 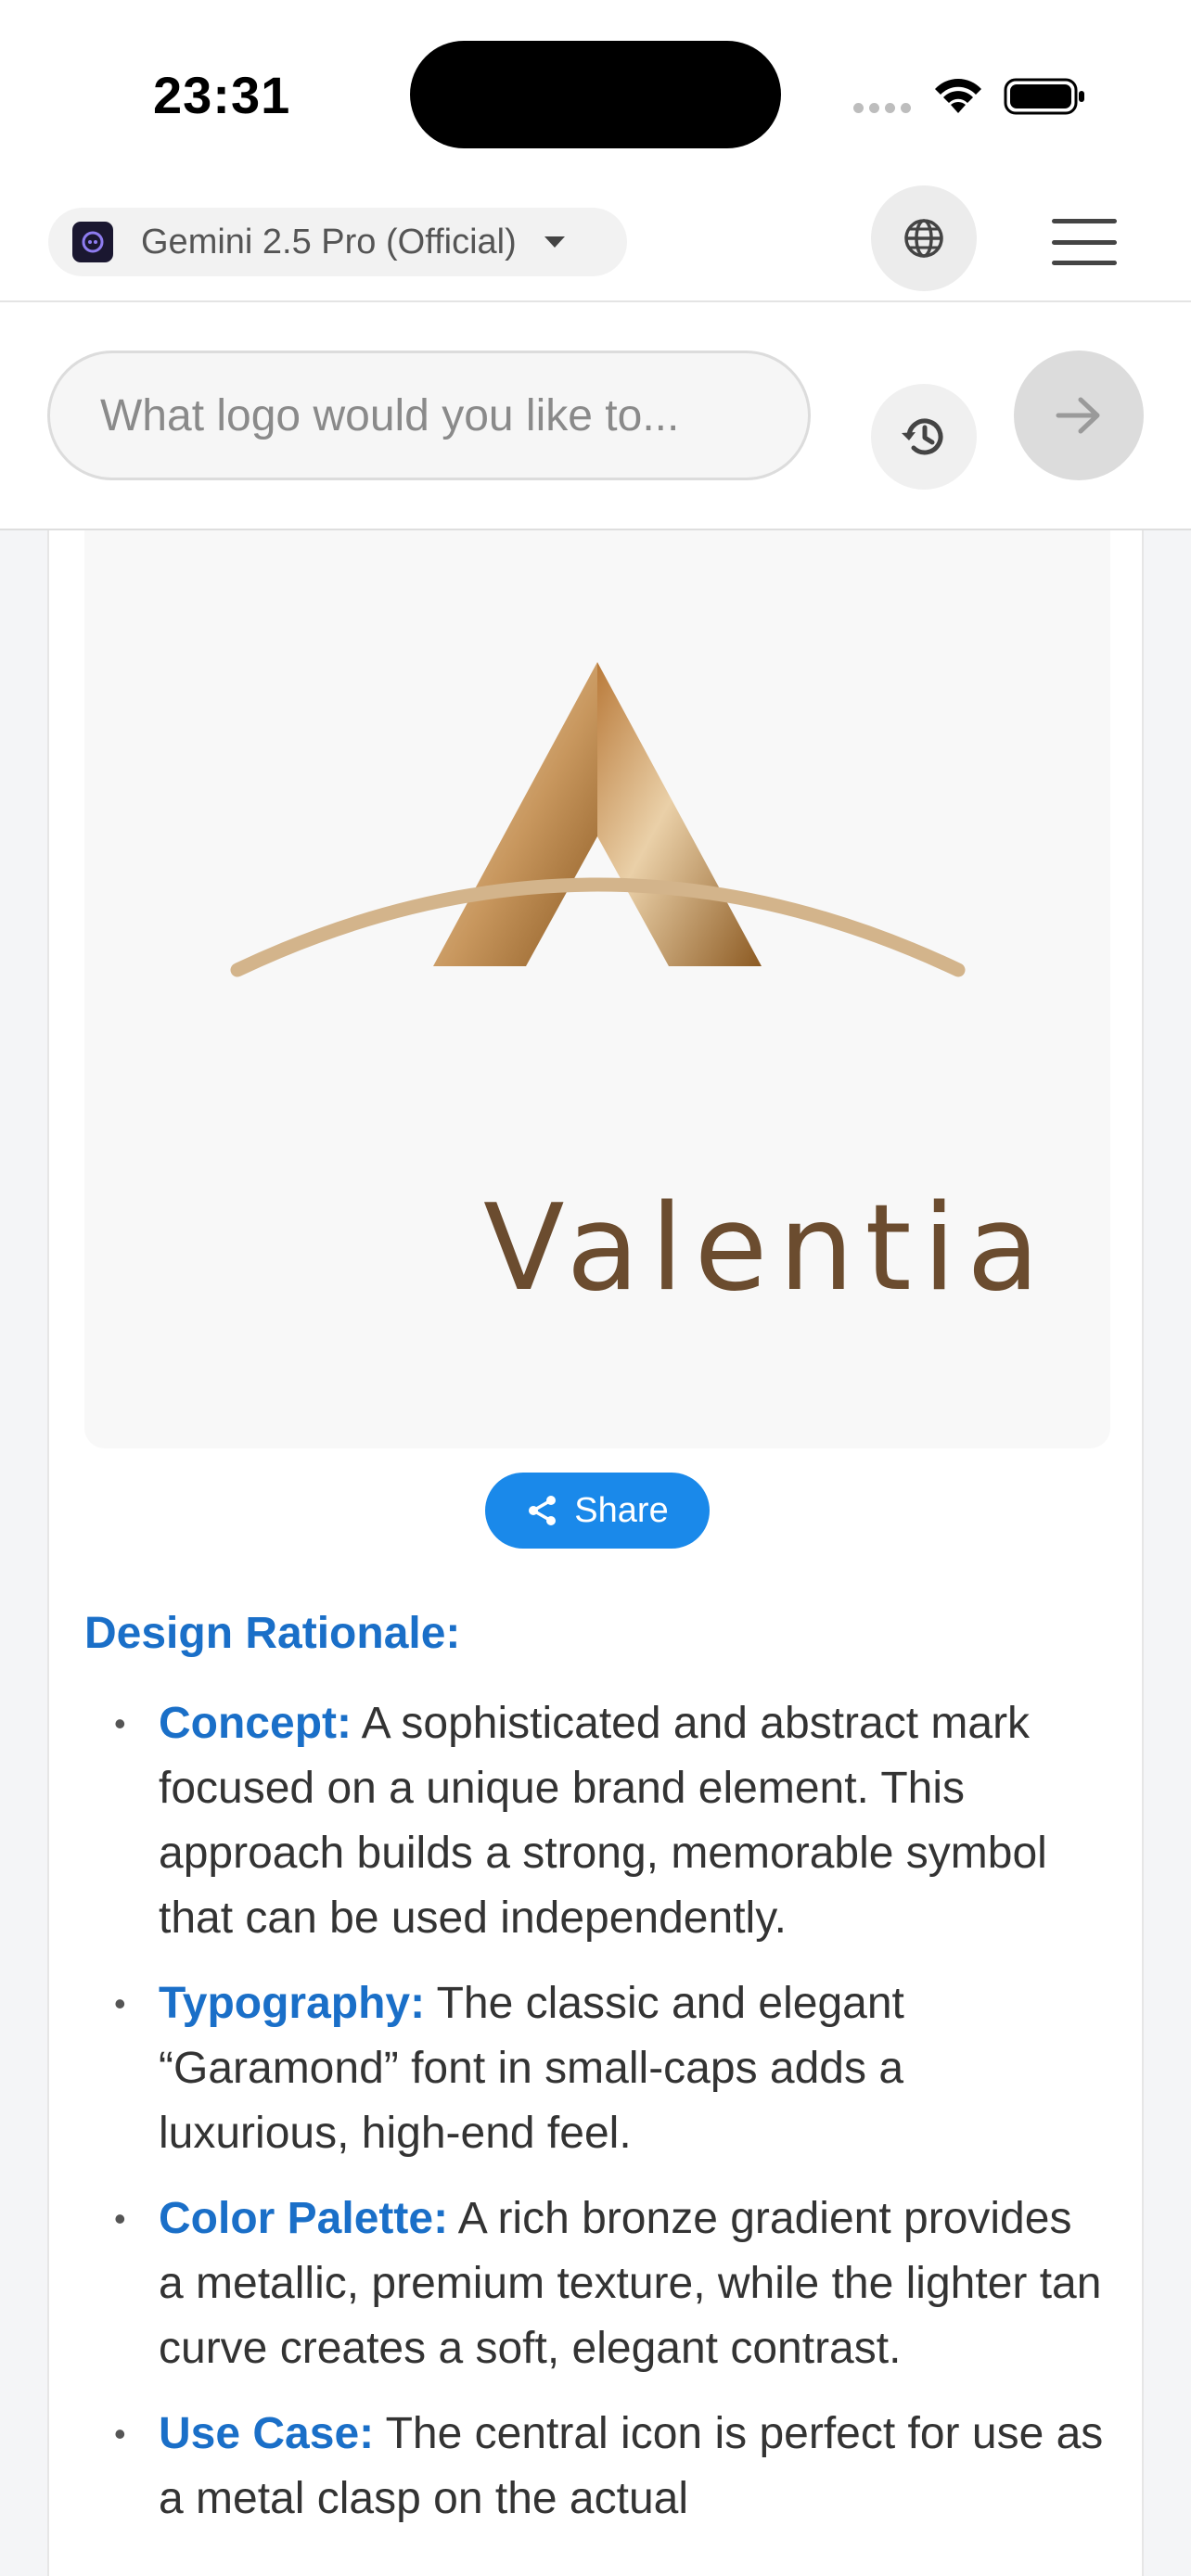 I want to click on share-label: Share, so click(x=621, y=1510).